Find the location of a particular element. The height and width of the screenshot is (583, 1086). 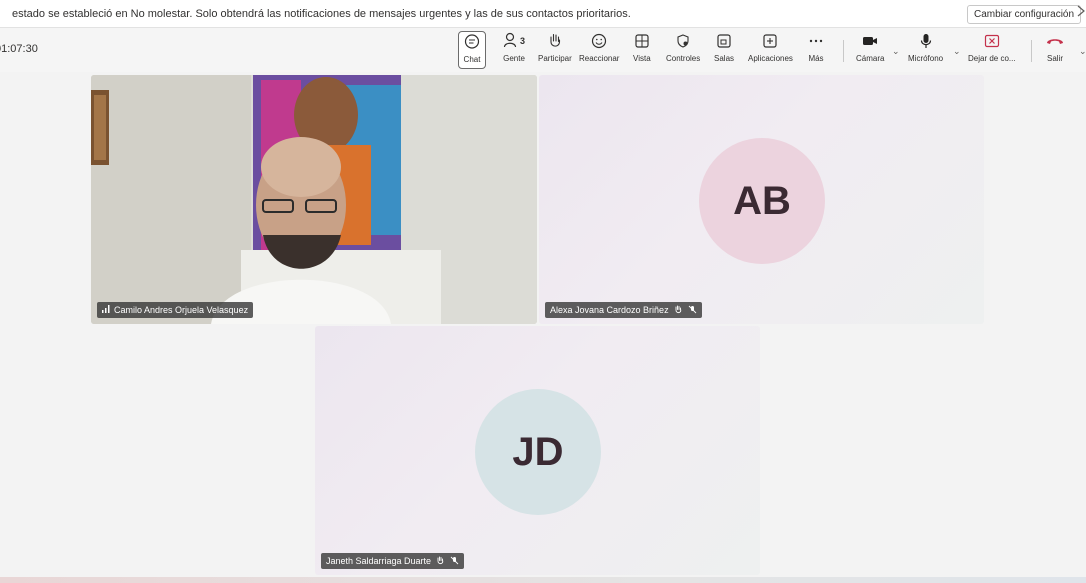

raise-hand-button: Participar is located at coordinates (555, 50).